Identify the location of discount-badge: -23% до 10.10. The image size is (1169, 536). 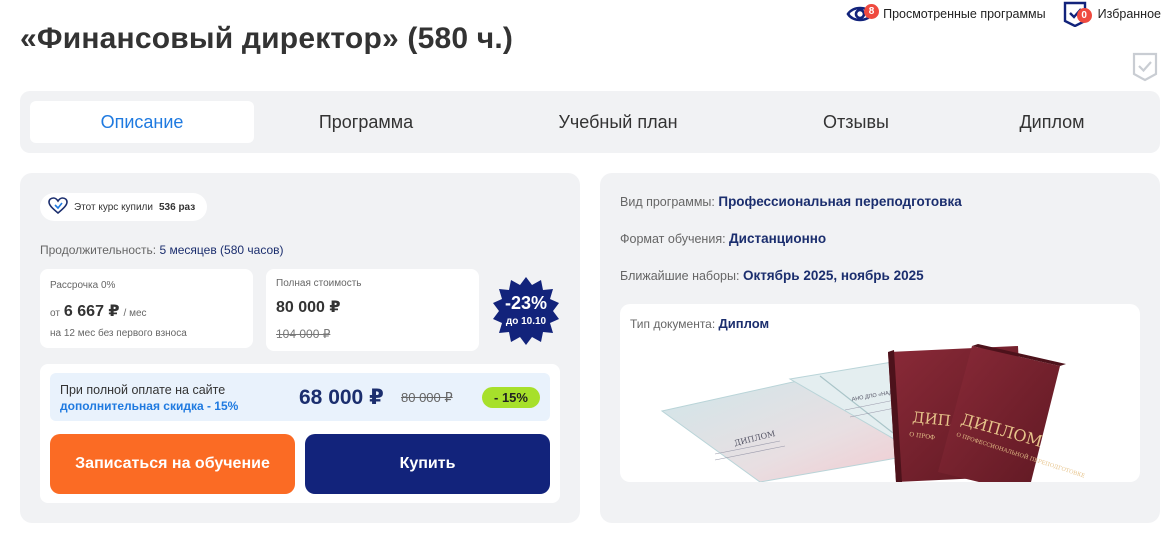
(526, 311).